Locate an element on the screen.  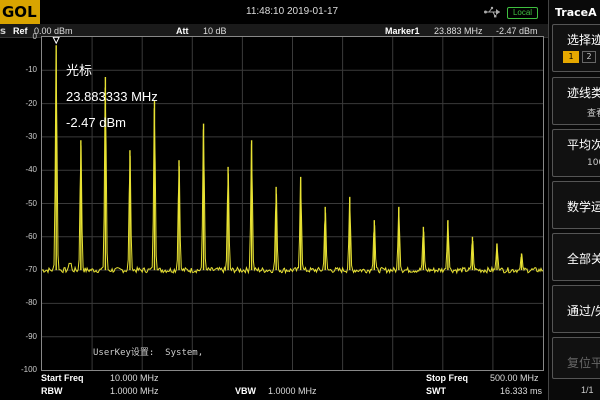
userkey-text: UserKey设置: System, is located at coordinates (148, 353).